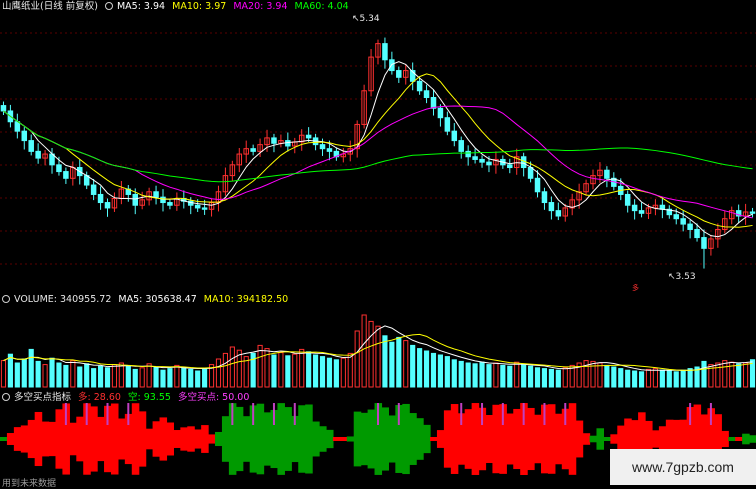  What do you see at coordinates (356, 19) in the screenshot?
I see `high-arrow-icon: ↖` at bounding box center [356, 19].